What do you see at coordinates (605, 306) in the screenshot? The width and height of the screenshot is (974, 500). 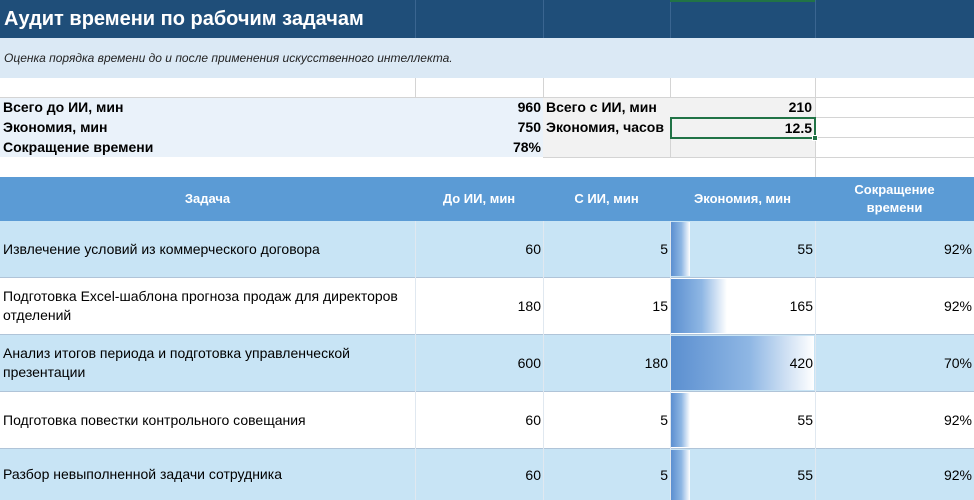 I see `after-cell: 15` at bounding box center [605, 306].